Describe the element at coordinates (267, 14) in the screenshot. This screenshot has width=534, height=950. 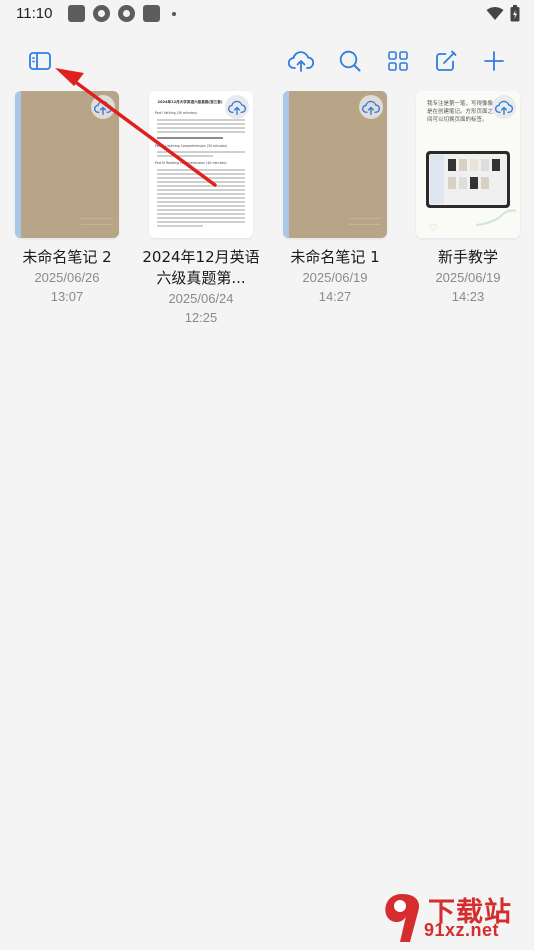
I see `status-bar: 11:10` at that location.